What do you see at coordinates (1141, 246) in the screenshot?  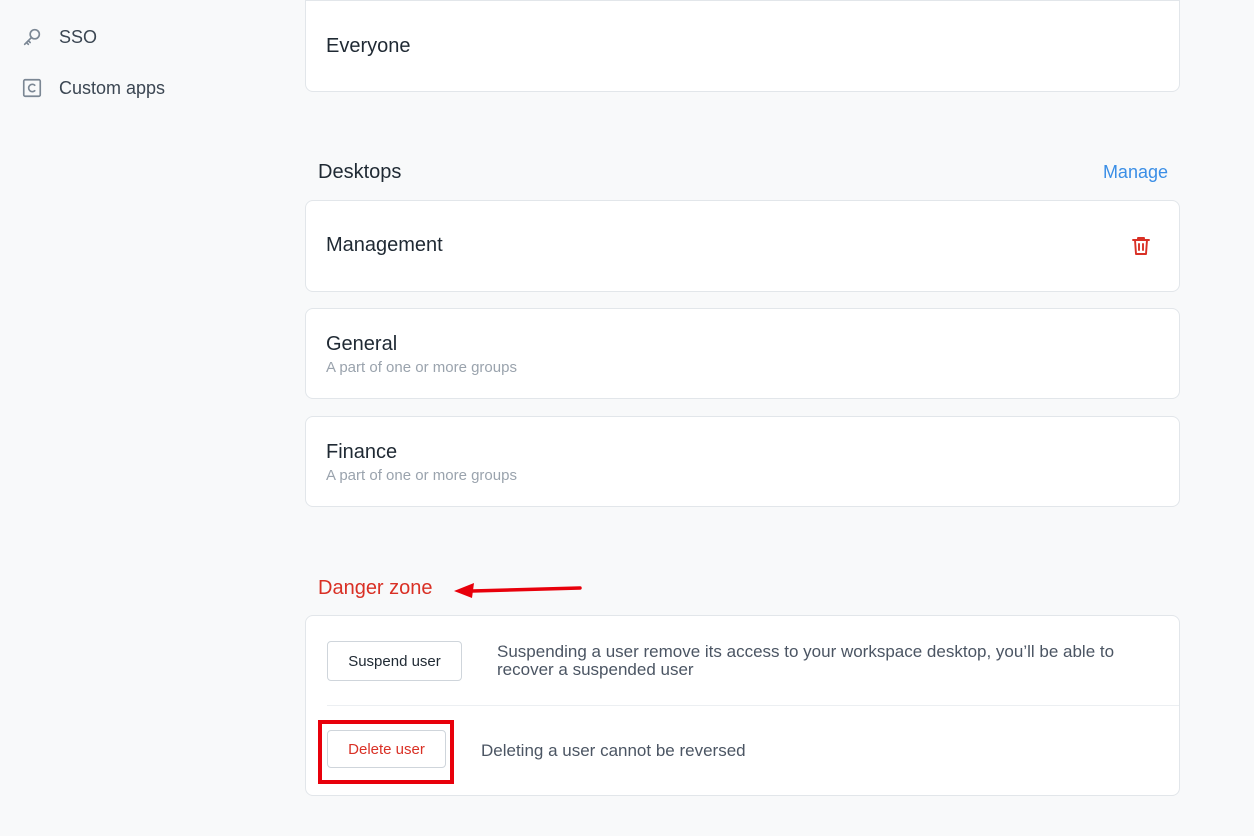 I see `trash-icon` at bounding box center [1141, 246].